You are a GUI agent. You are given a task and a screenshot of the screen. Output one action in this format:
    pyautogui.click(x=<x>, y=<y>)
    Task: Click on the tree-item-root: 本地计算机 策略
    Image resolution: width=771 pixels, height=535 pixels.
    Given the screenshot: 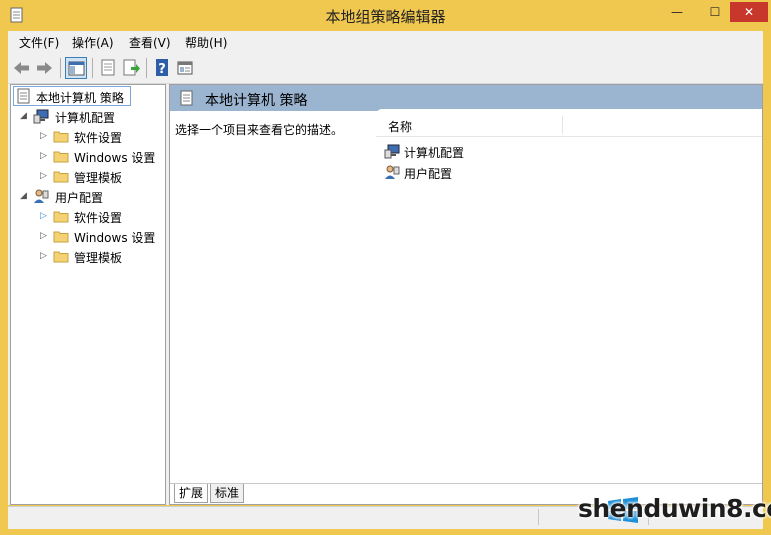 What is the action you would take?
    pyautogui.click(x=88, y=96)
    